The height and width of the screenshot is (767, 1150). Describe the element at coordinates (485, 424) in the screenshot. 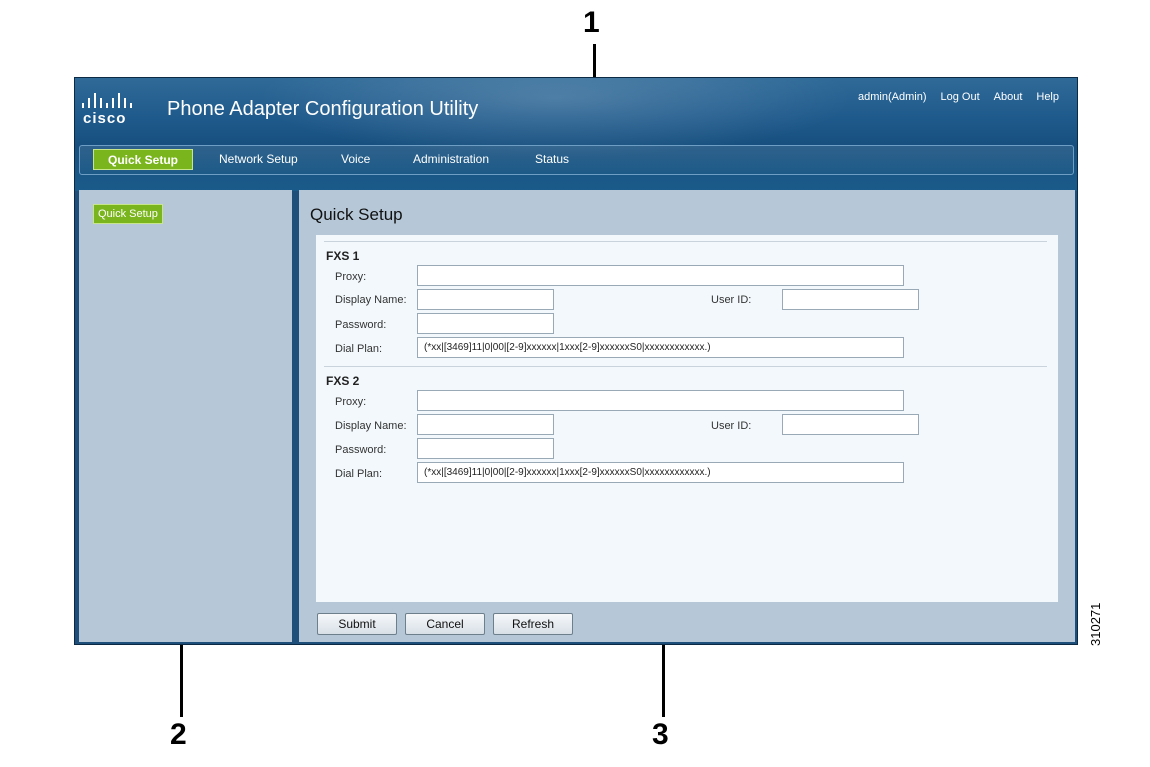

I see `fxs2-display-name-input` at that location.